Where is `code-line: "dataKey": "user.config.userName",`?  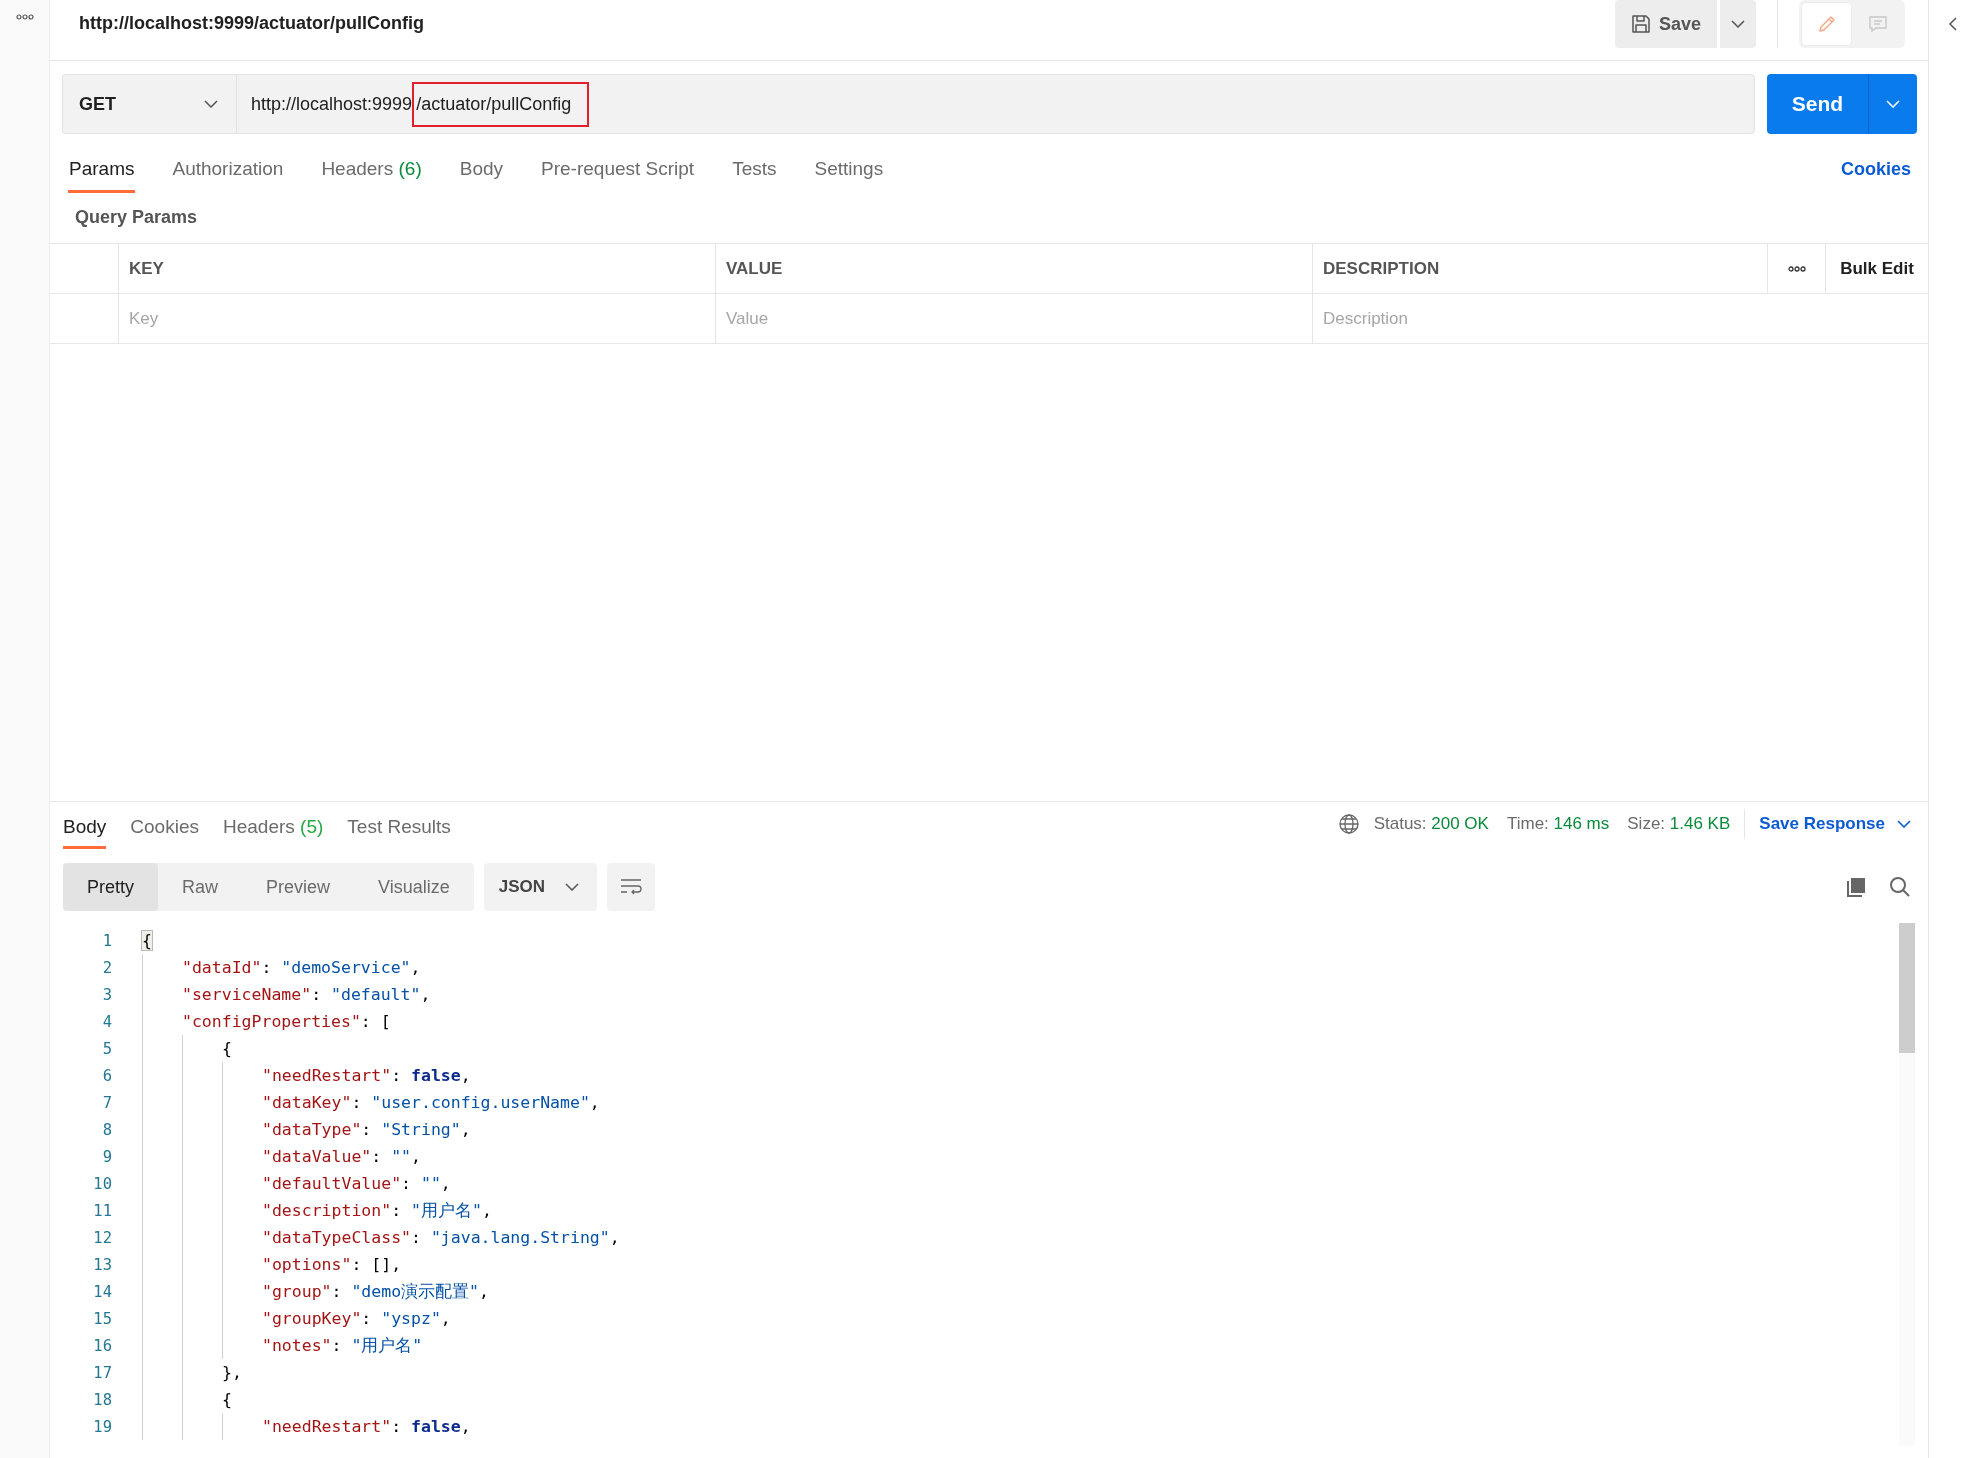 code-line: "dataKey": "user.config.userName", is located at coordinates (431, 1103).